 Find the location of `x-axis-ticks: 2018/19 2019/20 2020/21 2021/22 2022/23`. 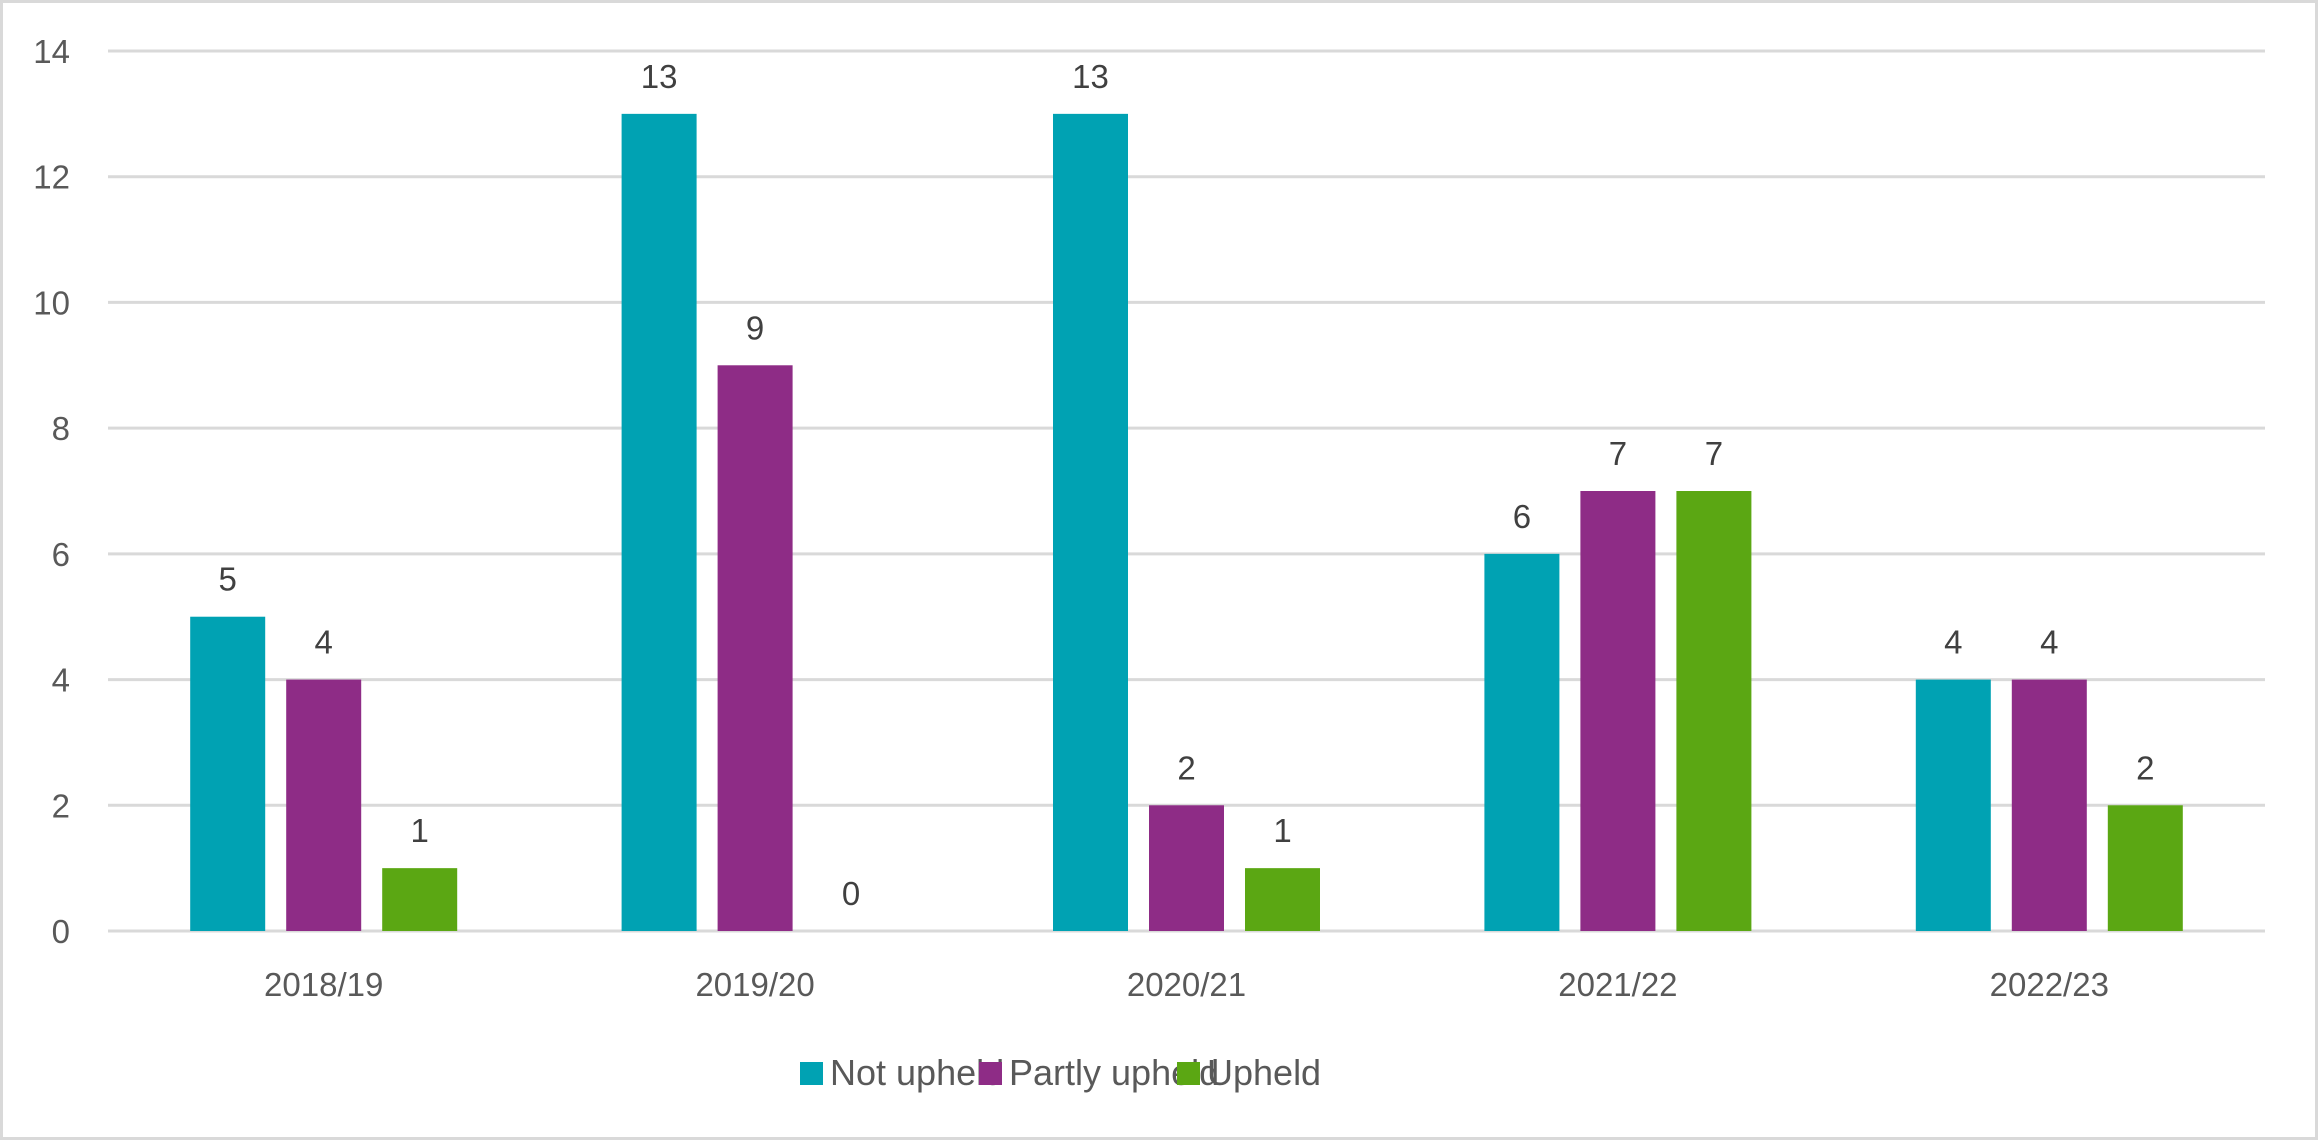

x-axis-ticks: 2018/19 2019/20 2020/21 2021/22 2022/23 is located at coordinates (1186, 984).